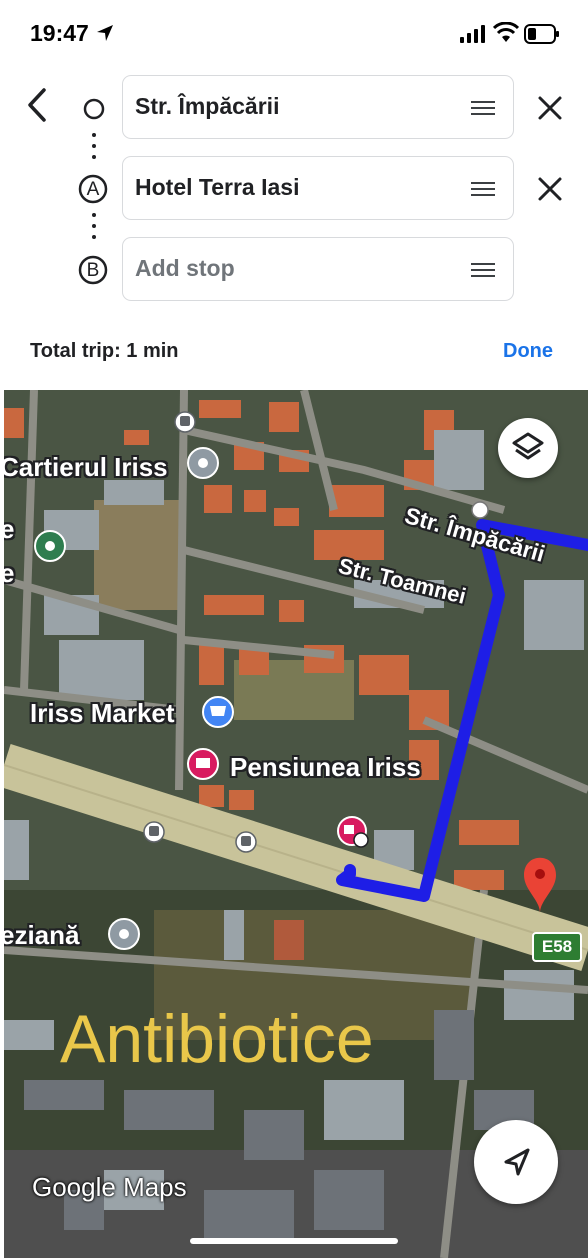 This screenshot has width=588, height=1258. I want to click on origin-field: Str. Împăcării, so click(318, 107).